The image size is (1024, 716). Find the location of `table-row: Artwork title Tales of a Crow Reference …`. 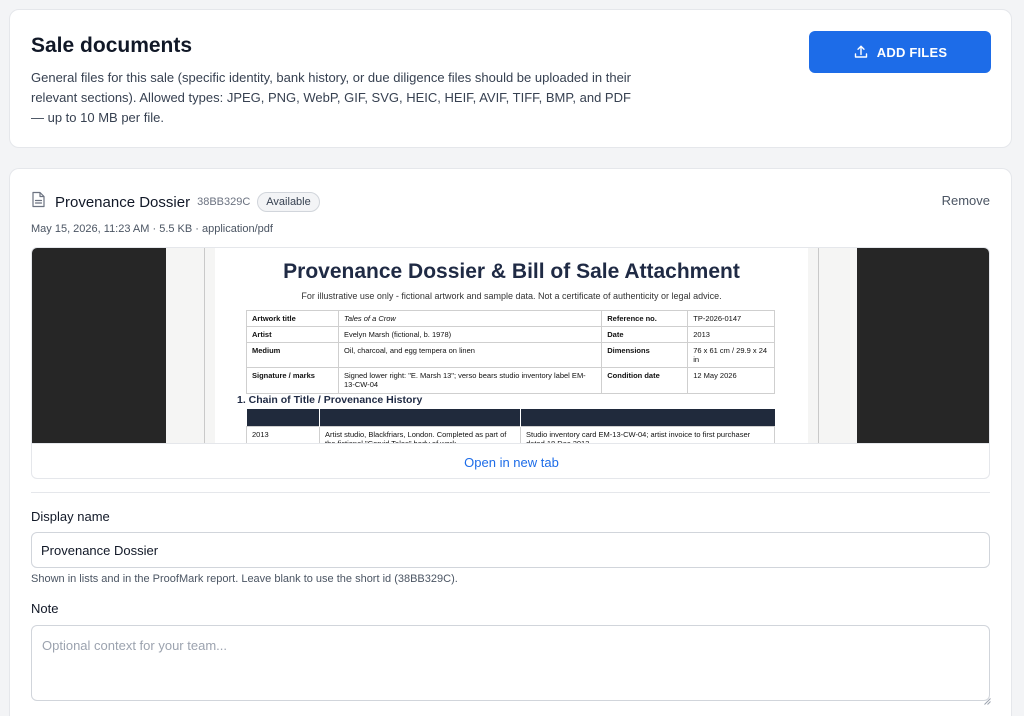

table-row: Artwork title Tales of a Crow Reference … is located at coordinates (510, 318).